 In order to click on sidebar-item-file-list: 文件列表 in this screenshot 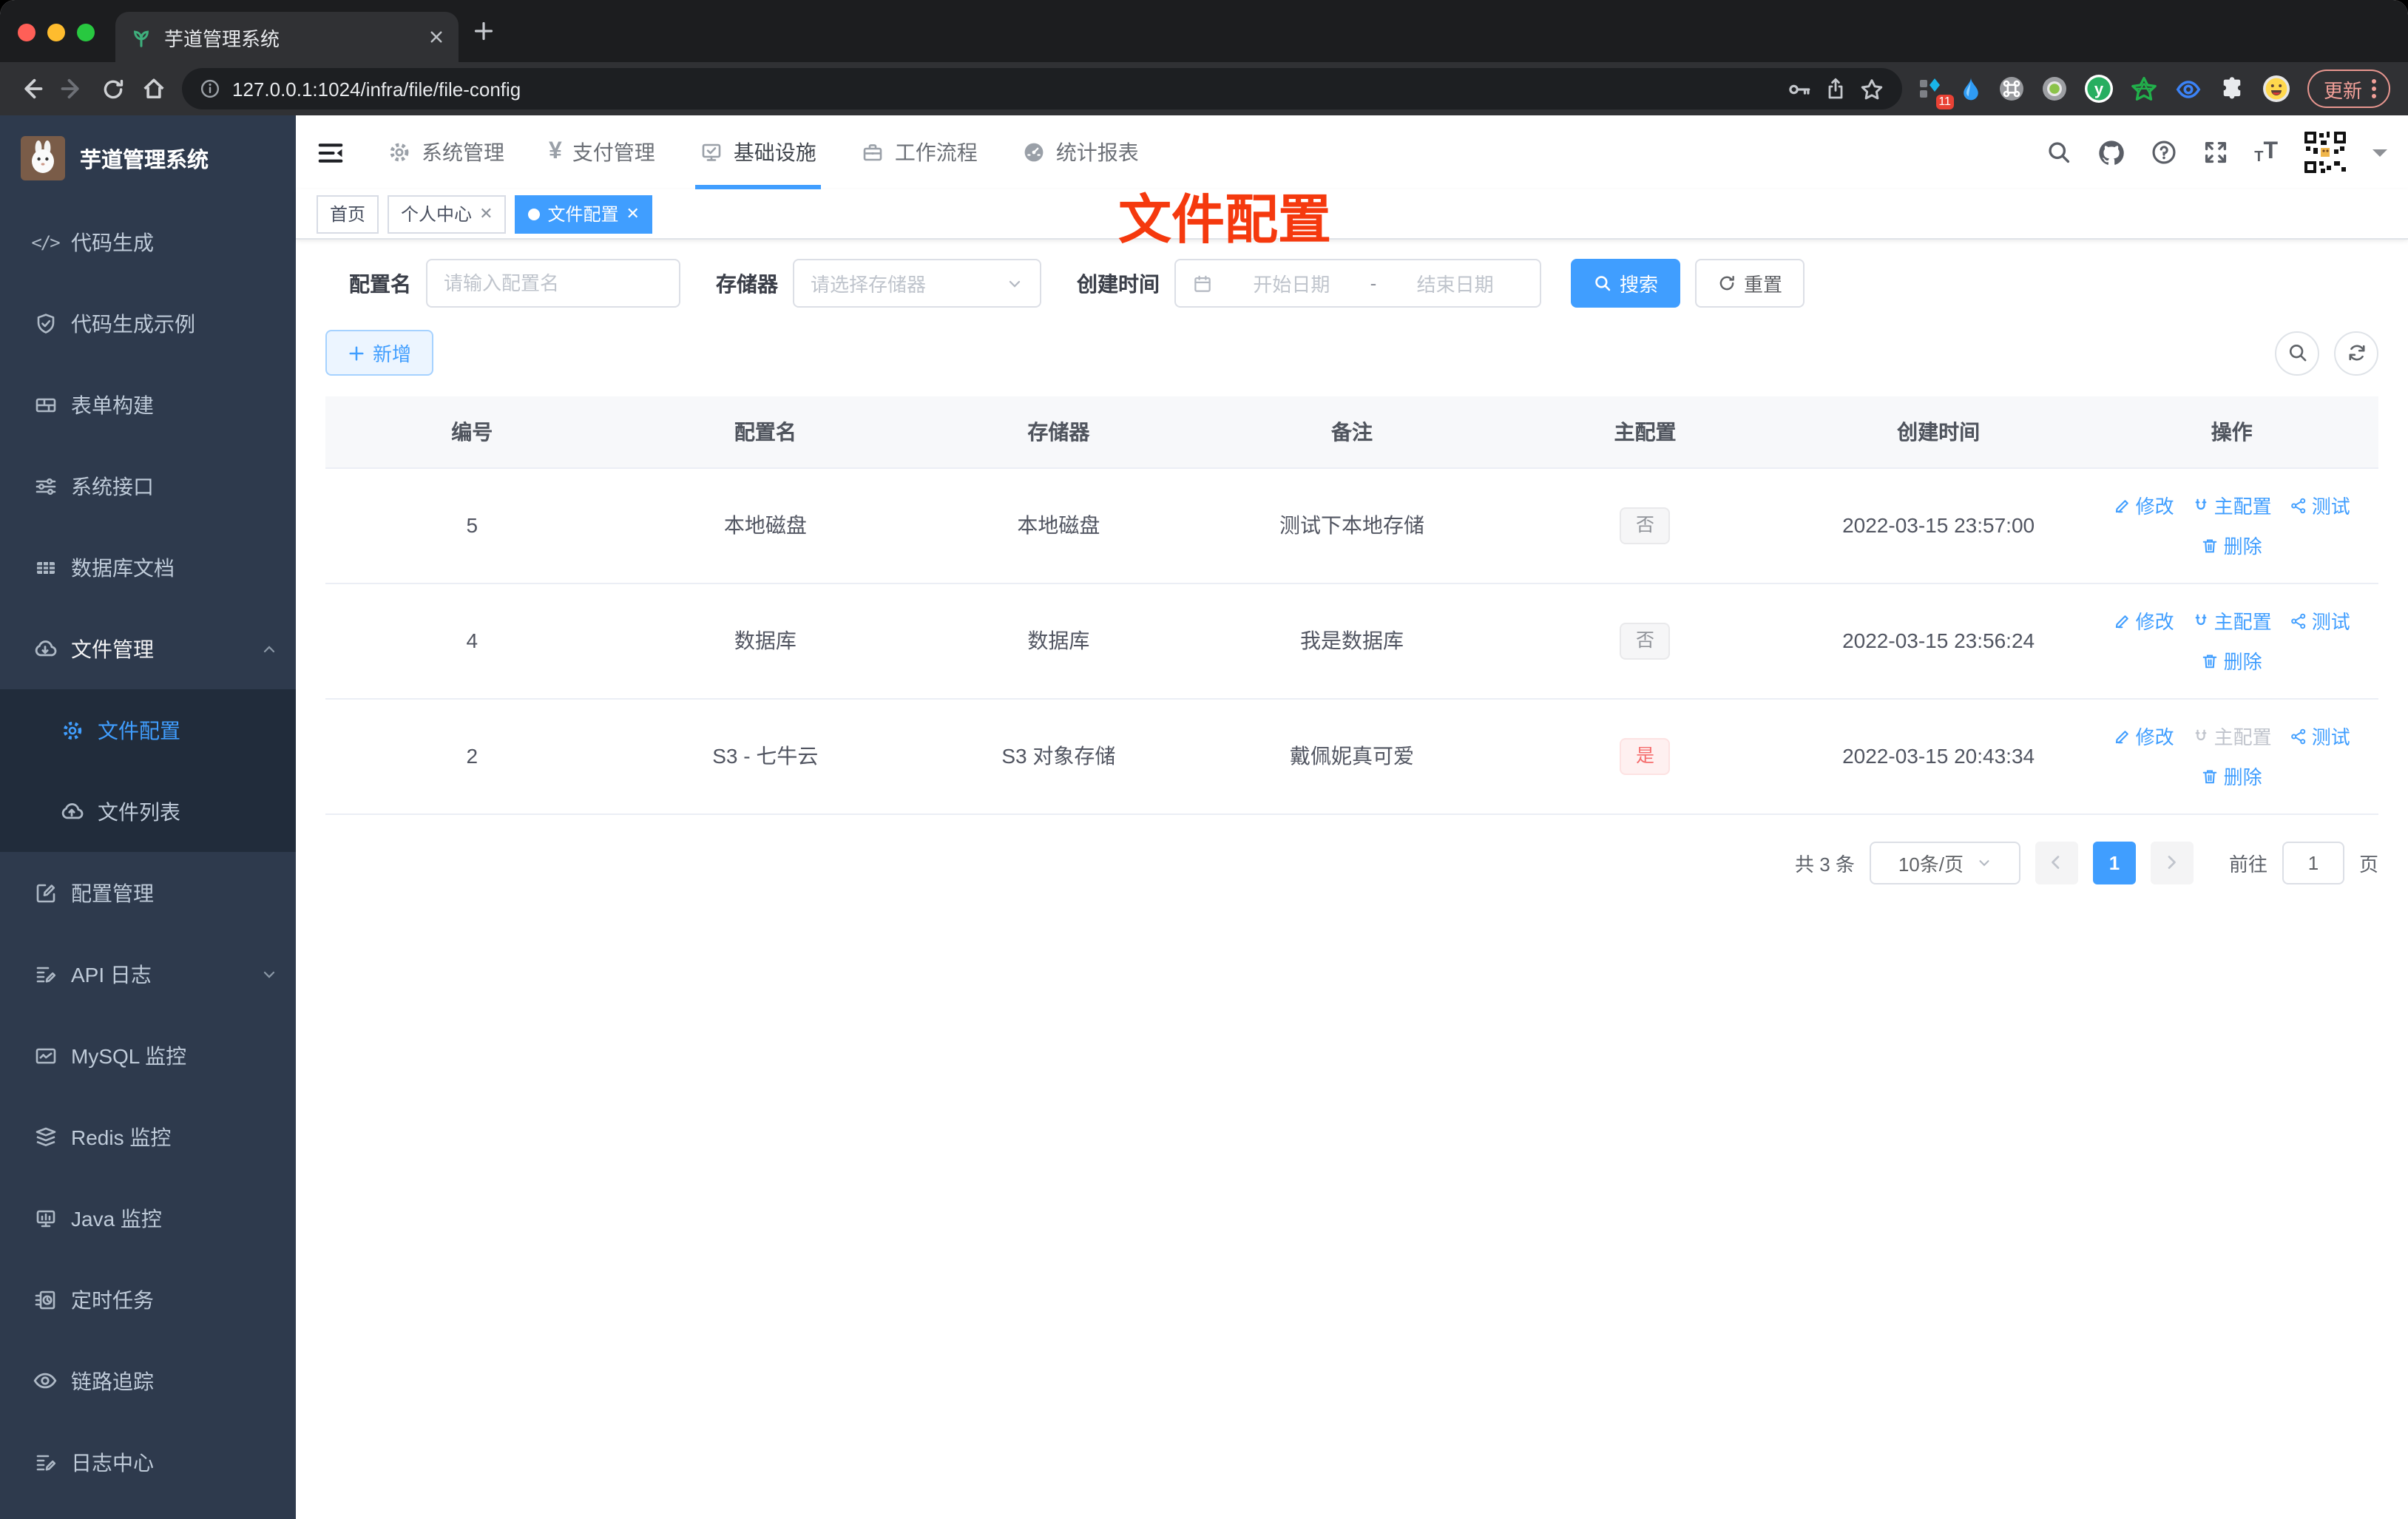, I will do `click(148, 811)`.